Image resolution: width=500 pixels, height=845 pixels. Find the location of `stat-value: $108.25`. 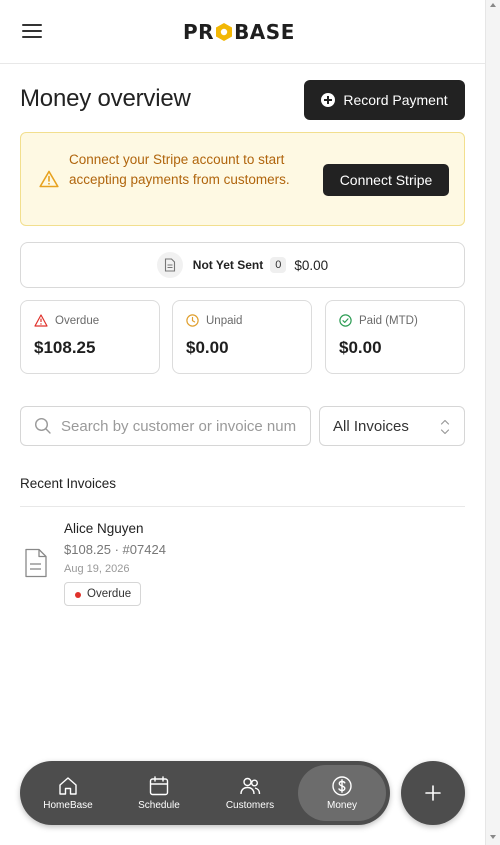

stat-value: $108.25 is located at coordinates (65, 347).